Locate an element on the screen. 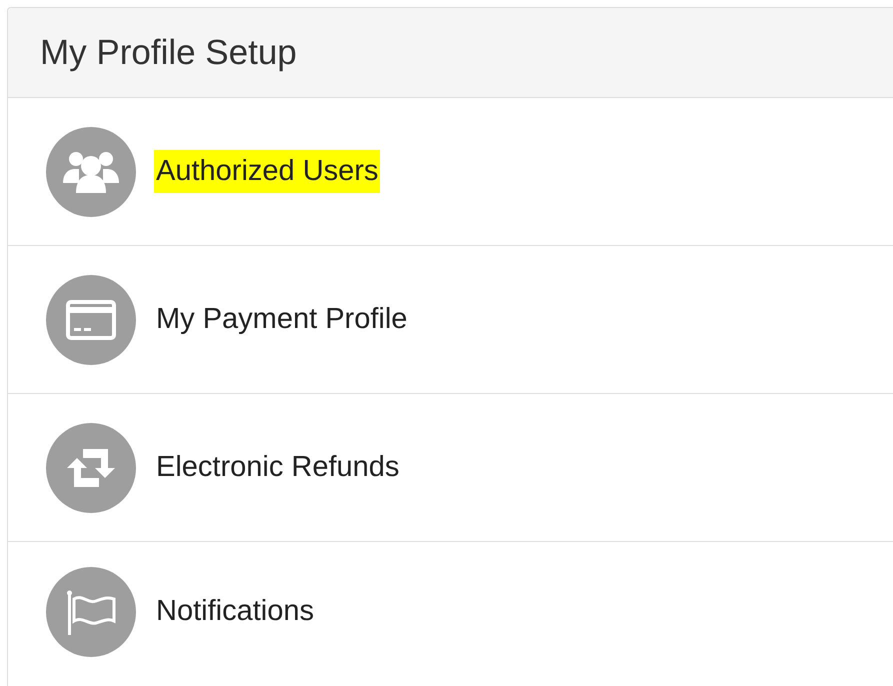  menu-link: Notifications is located at coordinates (235, 612).